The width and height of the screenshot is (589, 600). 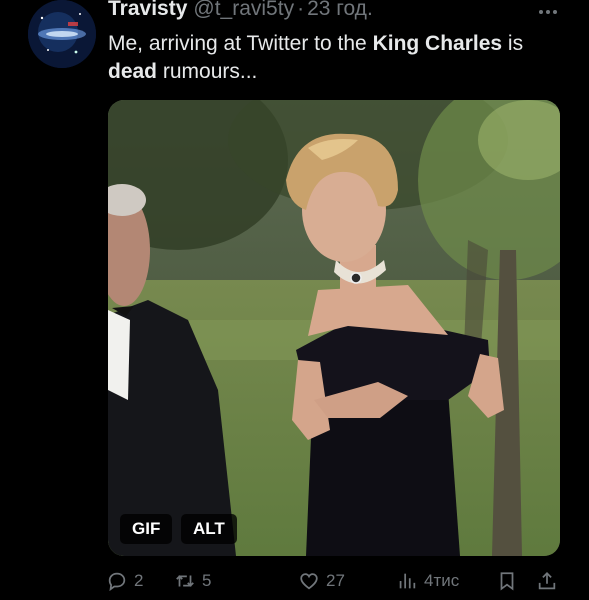 What do you see at coordinates (442, 580) in the screenshot?
I see `views-count: 4тис` at bounding box center [442, 580].